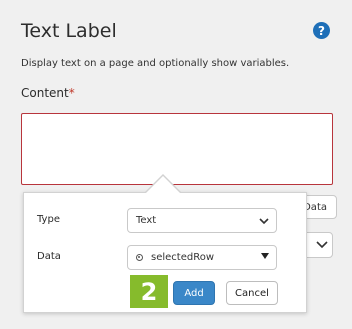  Describe the element at coordinates (163, 184) in the screenshot. I see `popover-arrow` at that location.